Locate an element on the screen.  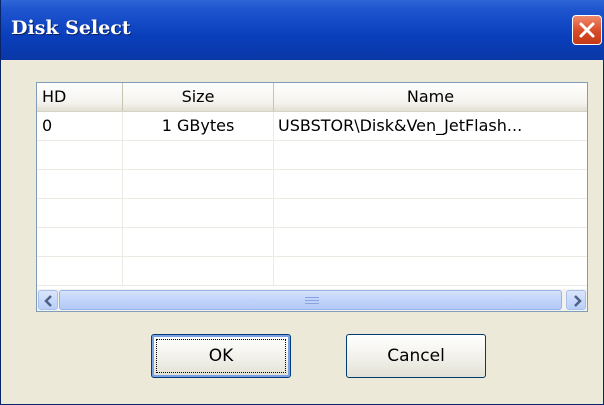
column-header-size: Size is located at coordinates (198, 97).